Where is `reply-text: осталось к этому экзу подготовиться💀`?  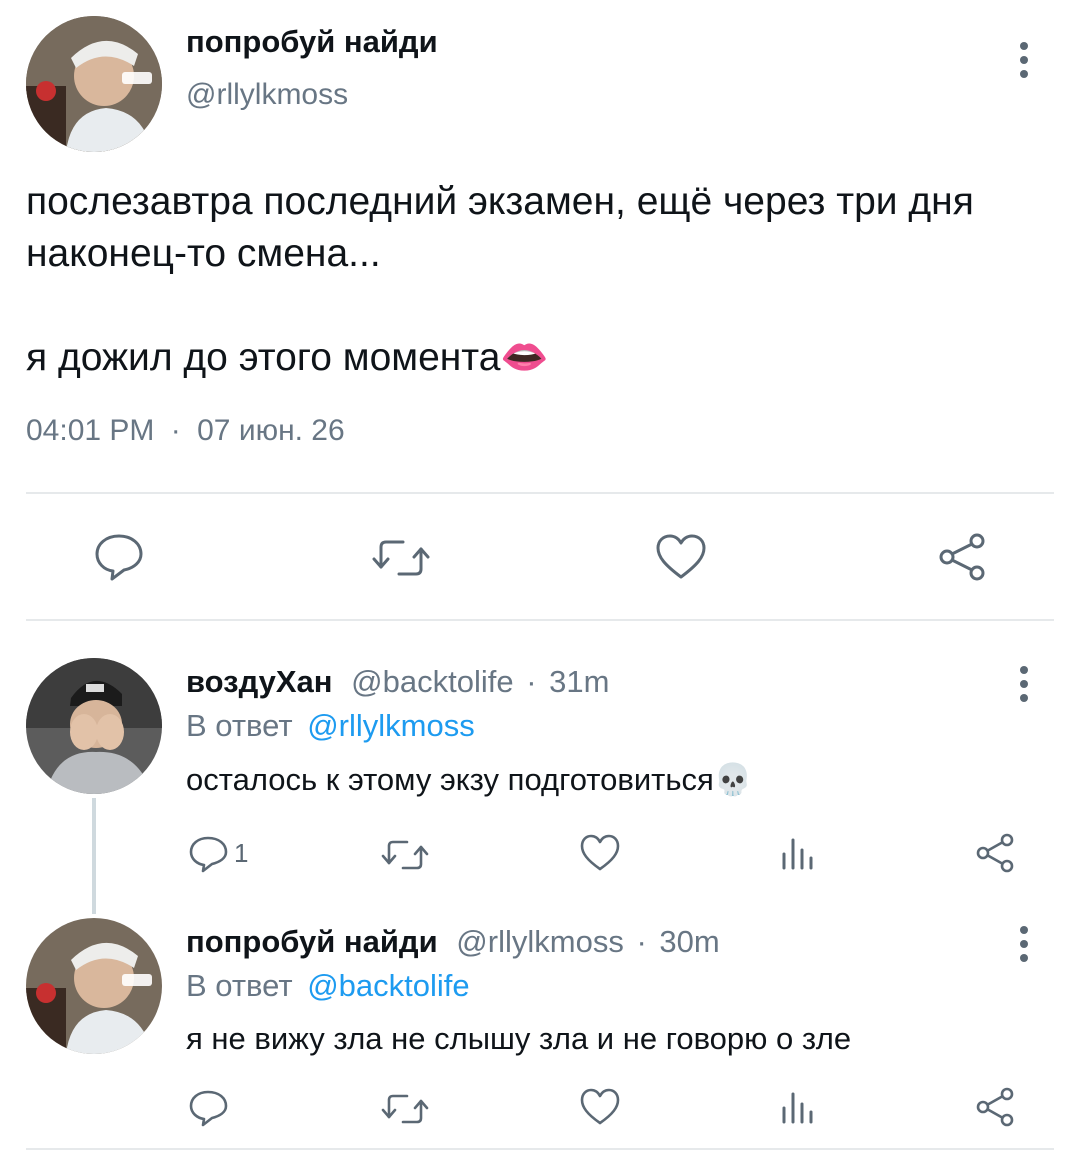 reply-text: осталось к этому экзу подготовиться💀 is located at coordinates (469, 779).